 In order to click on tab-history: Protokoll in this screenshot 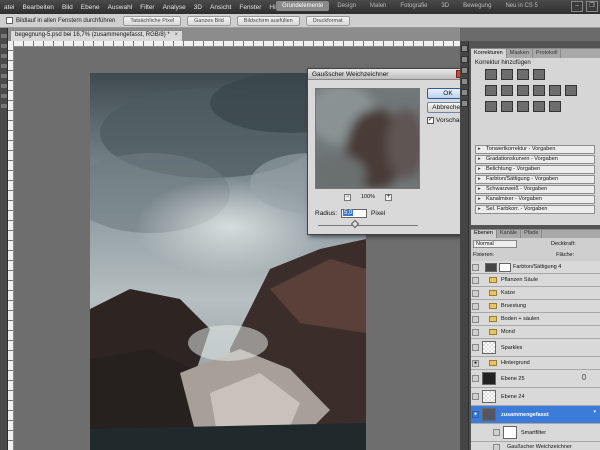, I will do `click(547, 53)`.